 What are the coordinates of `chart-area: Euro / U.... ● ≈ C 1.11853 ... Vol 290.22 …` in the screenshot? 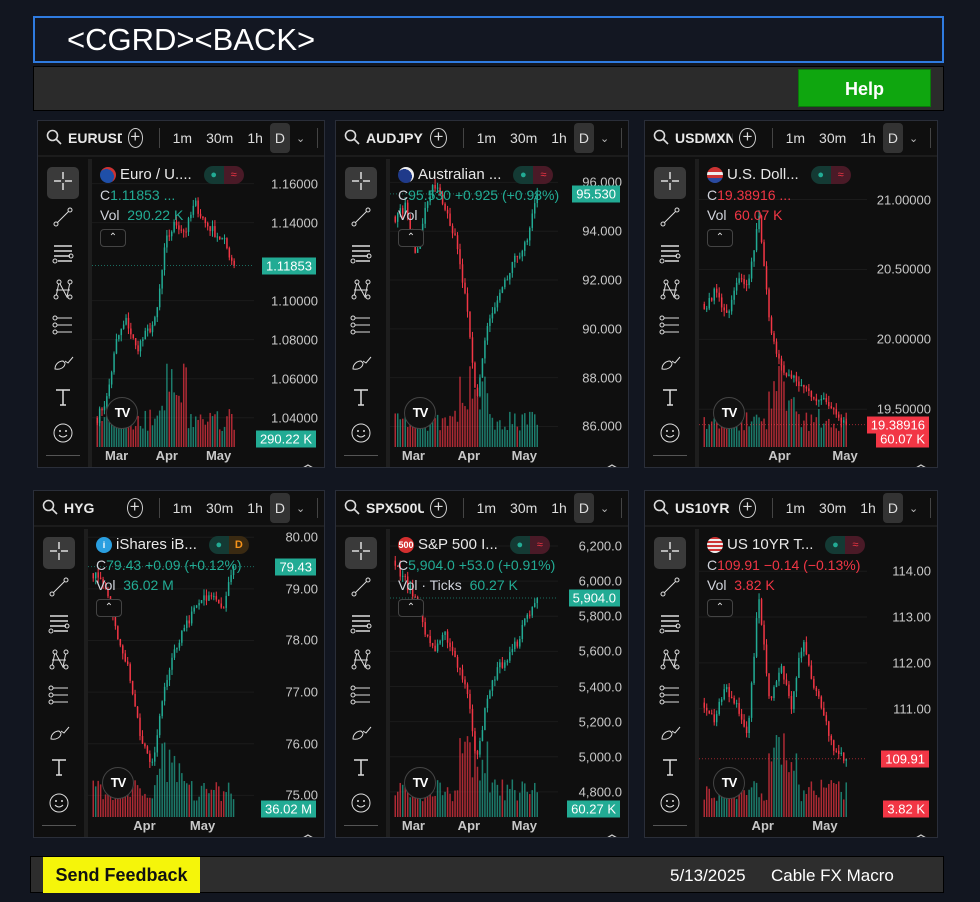 It's located at (208, 313).